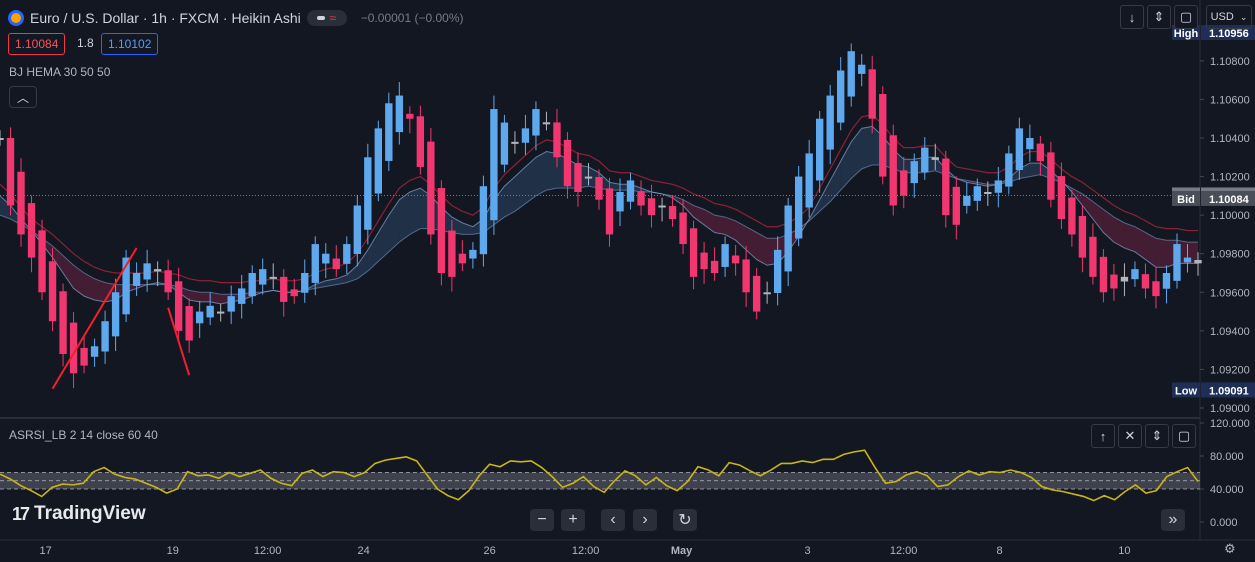 The width and height of the screenshot is (1255, 562). I want to click on price-tick-label: 1.10400, so click(1230, 139).